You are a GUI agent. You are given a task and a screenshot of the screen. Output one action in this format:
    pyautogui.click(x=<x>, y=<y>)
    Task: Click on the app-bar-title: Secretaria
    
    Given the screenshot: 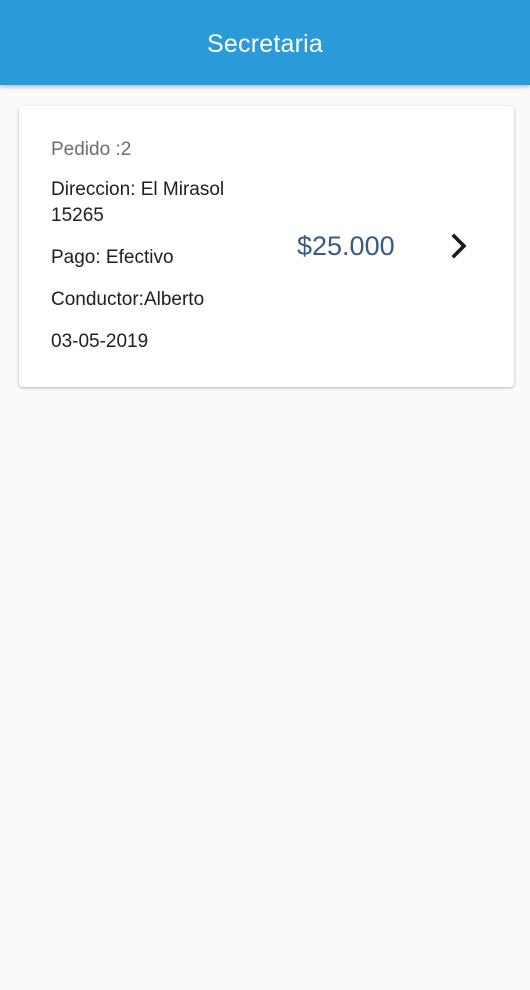 What is the action you would take?
    pyautogui.click(x=265, y=44)
    